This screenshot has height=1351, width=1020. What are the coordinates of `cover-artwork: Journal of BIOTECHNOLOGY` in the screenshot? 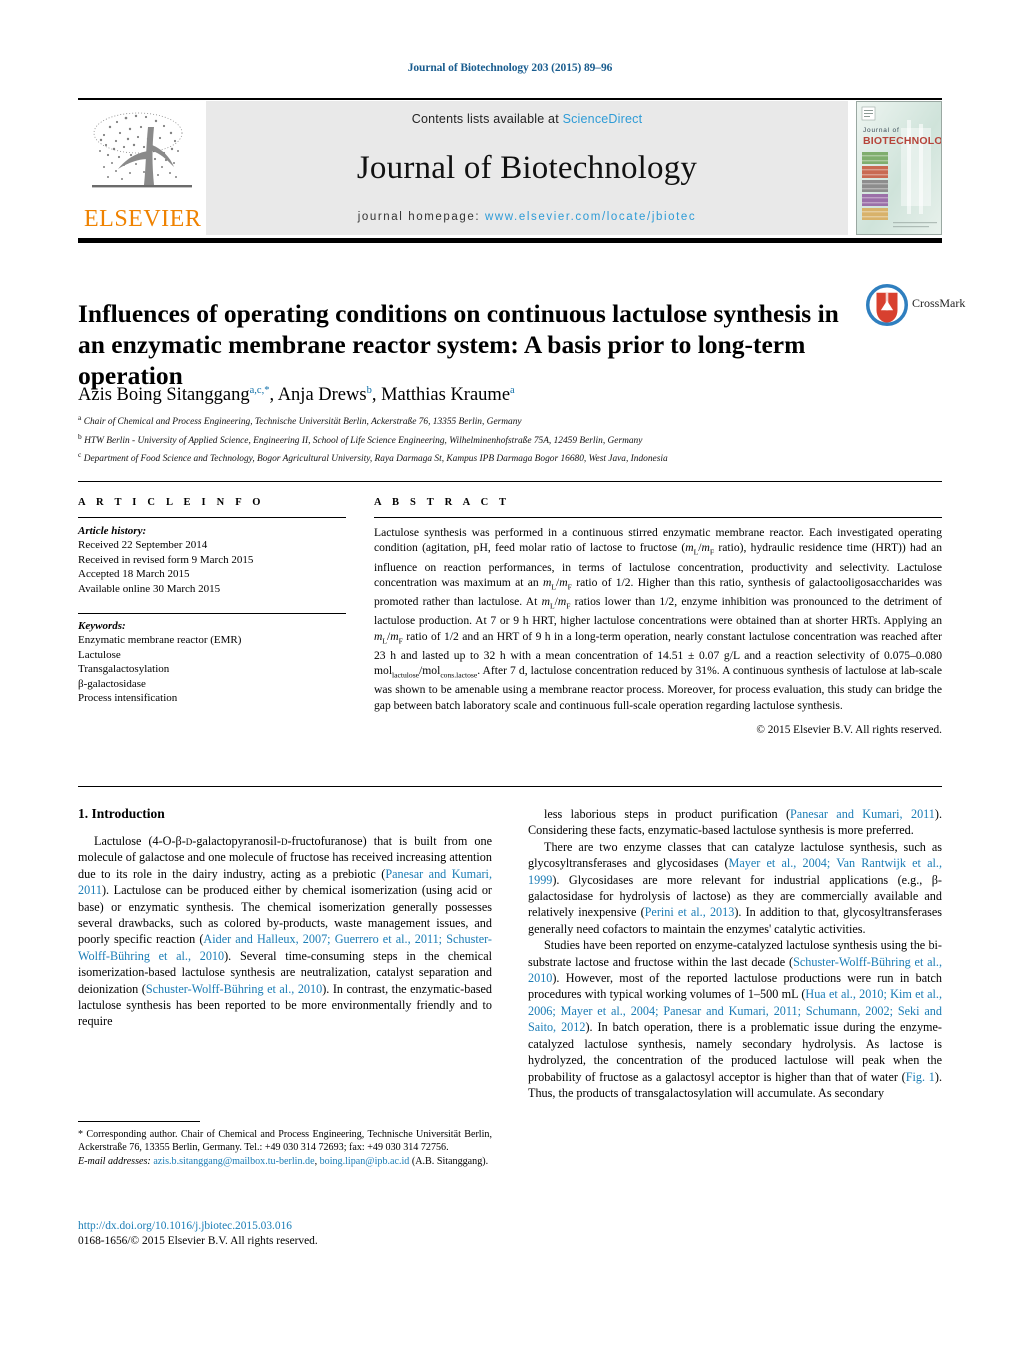 It's located at (899, 168).